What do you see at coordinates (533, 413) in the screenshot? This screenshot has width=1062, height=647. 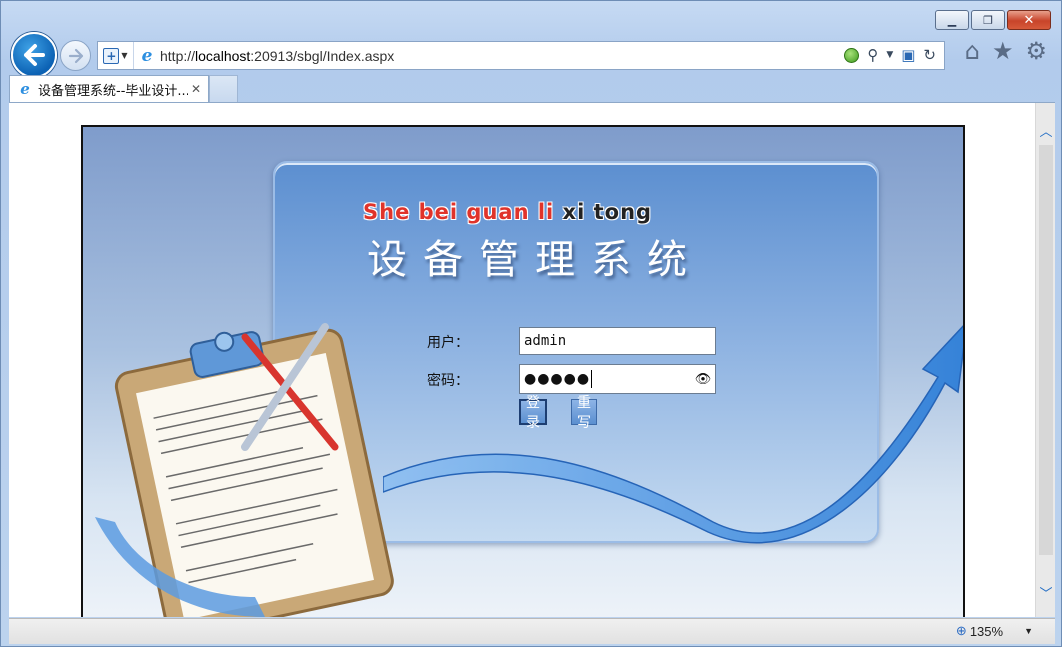 I see `login-button: 登录` at bounding box center [533, 413].